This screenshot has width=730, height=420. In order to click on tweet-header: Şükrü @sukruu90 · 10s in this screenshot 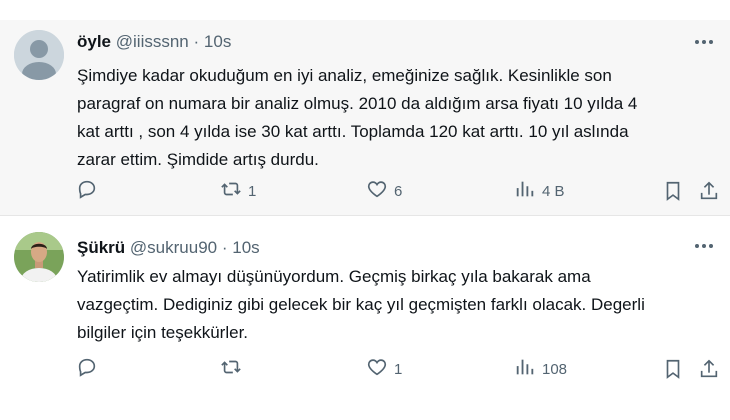, I will do `click(168, 248)`.